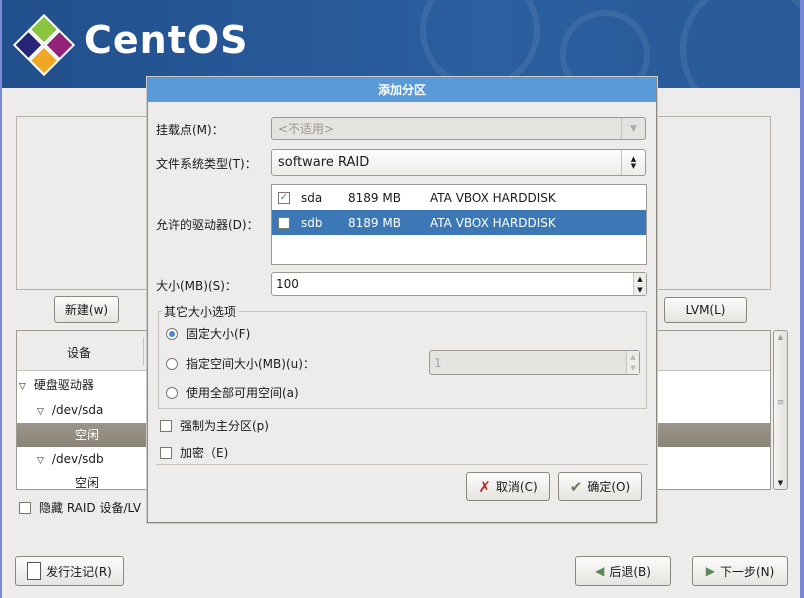 The image size is (804, 598). I want to click on separator, so click(402, 464).